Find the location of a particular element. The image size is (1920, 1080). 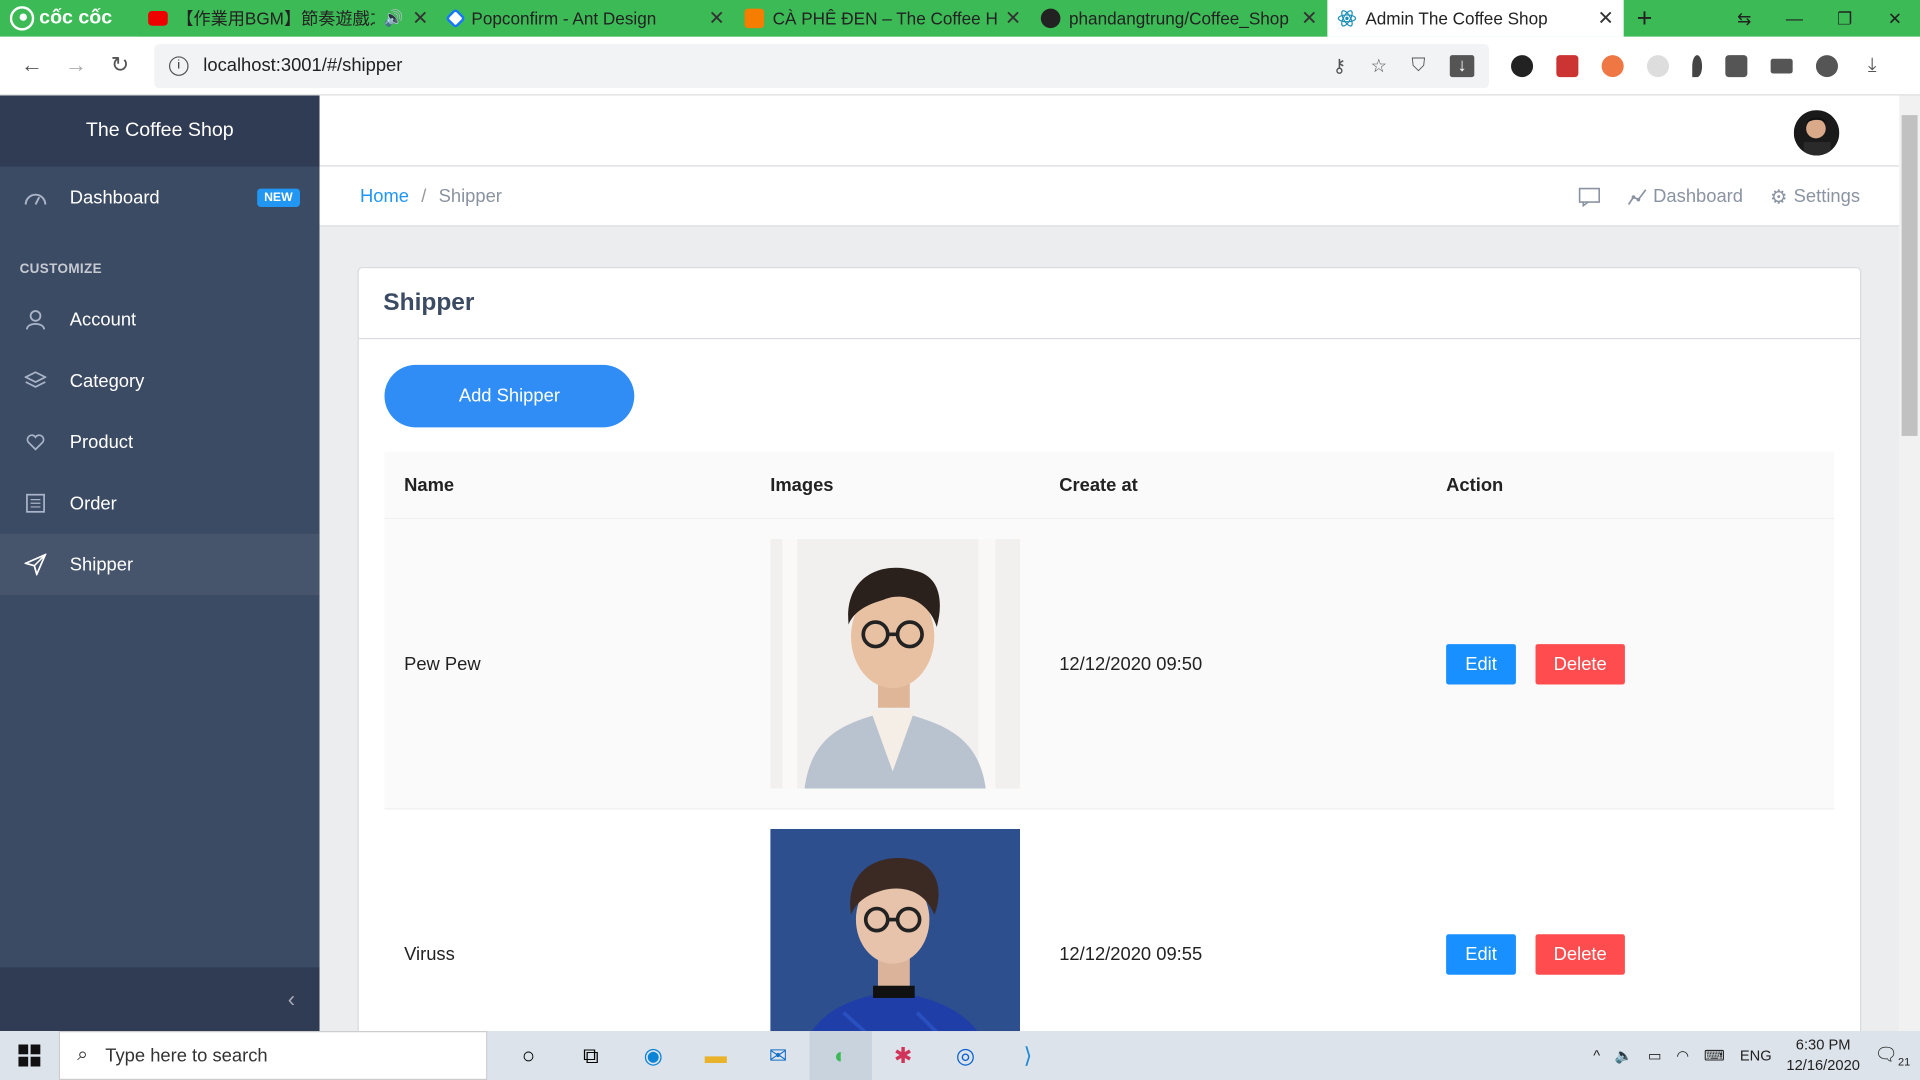

cortana-icon: ○ is located at coordinates (528, 1055).